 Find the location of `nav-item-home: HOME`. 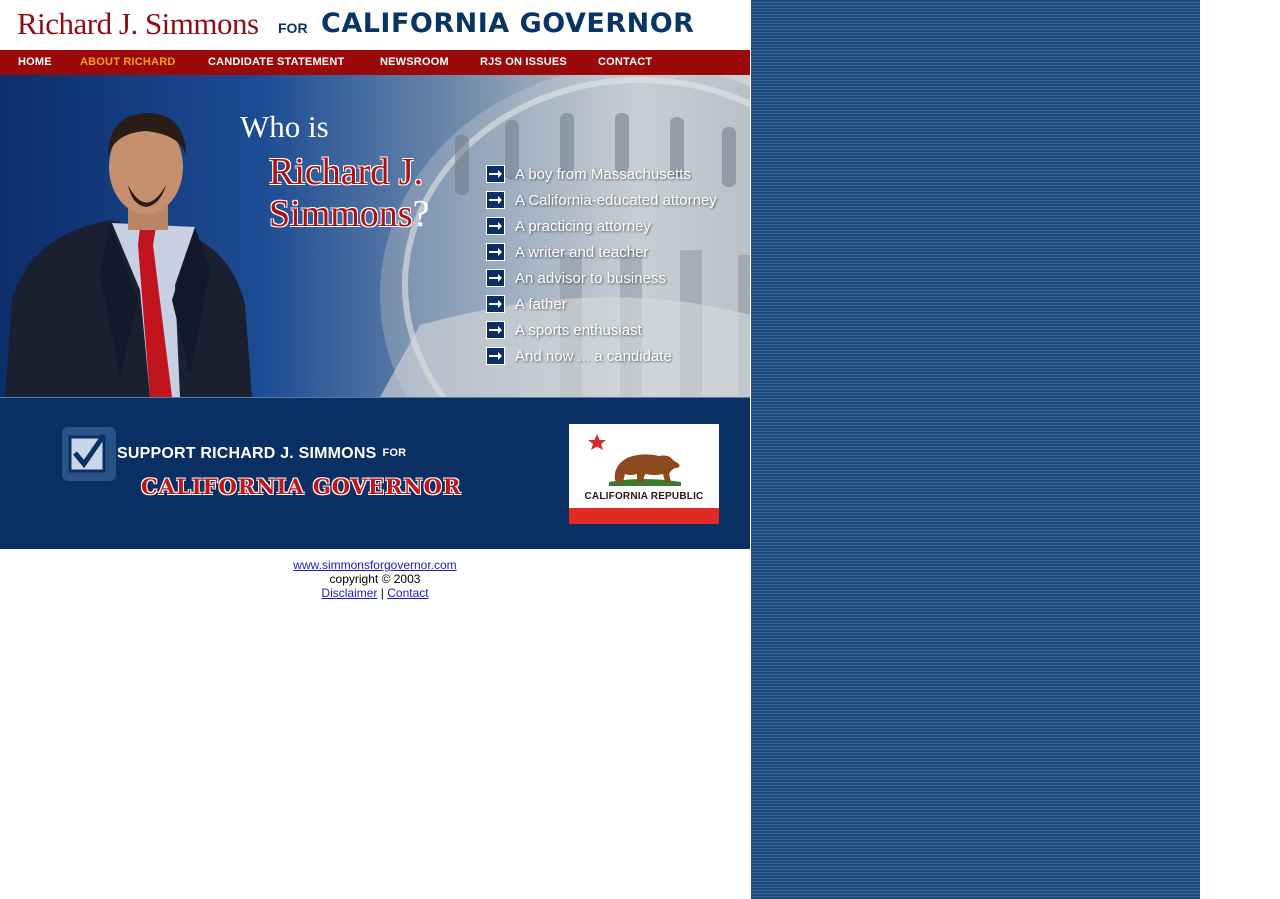

nav-item-home: HOME is located at coordinates (35, 62).